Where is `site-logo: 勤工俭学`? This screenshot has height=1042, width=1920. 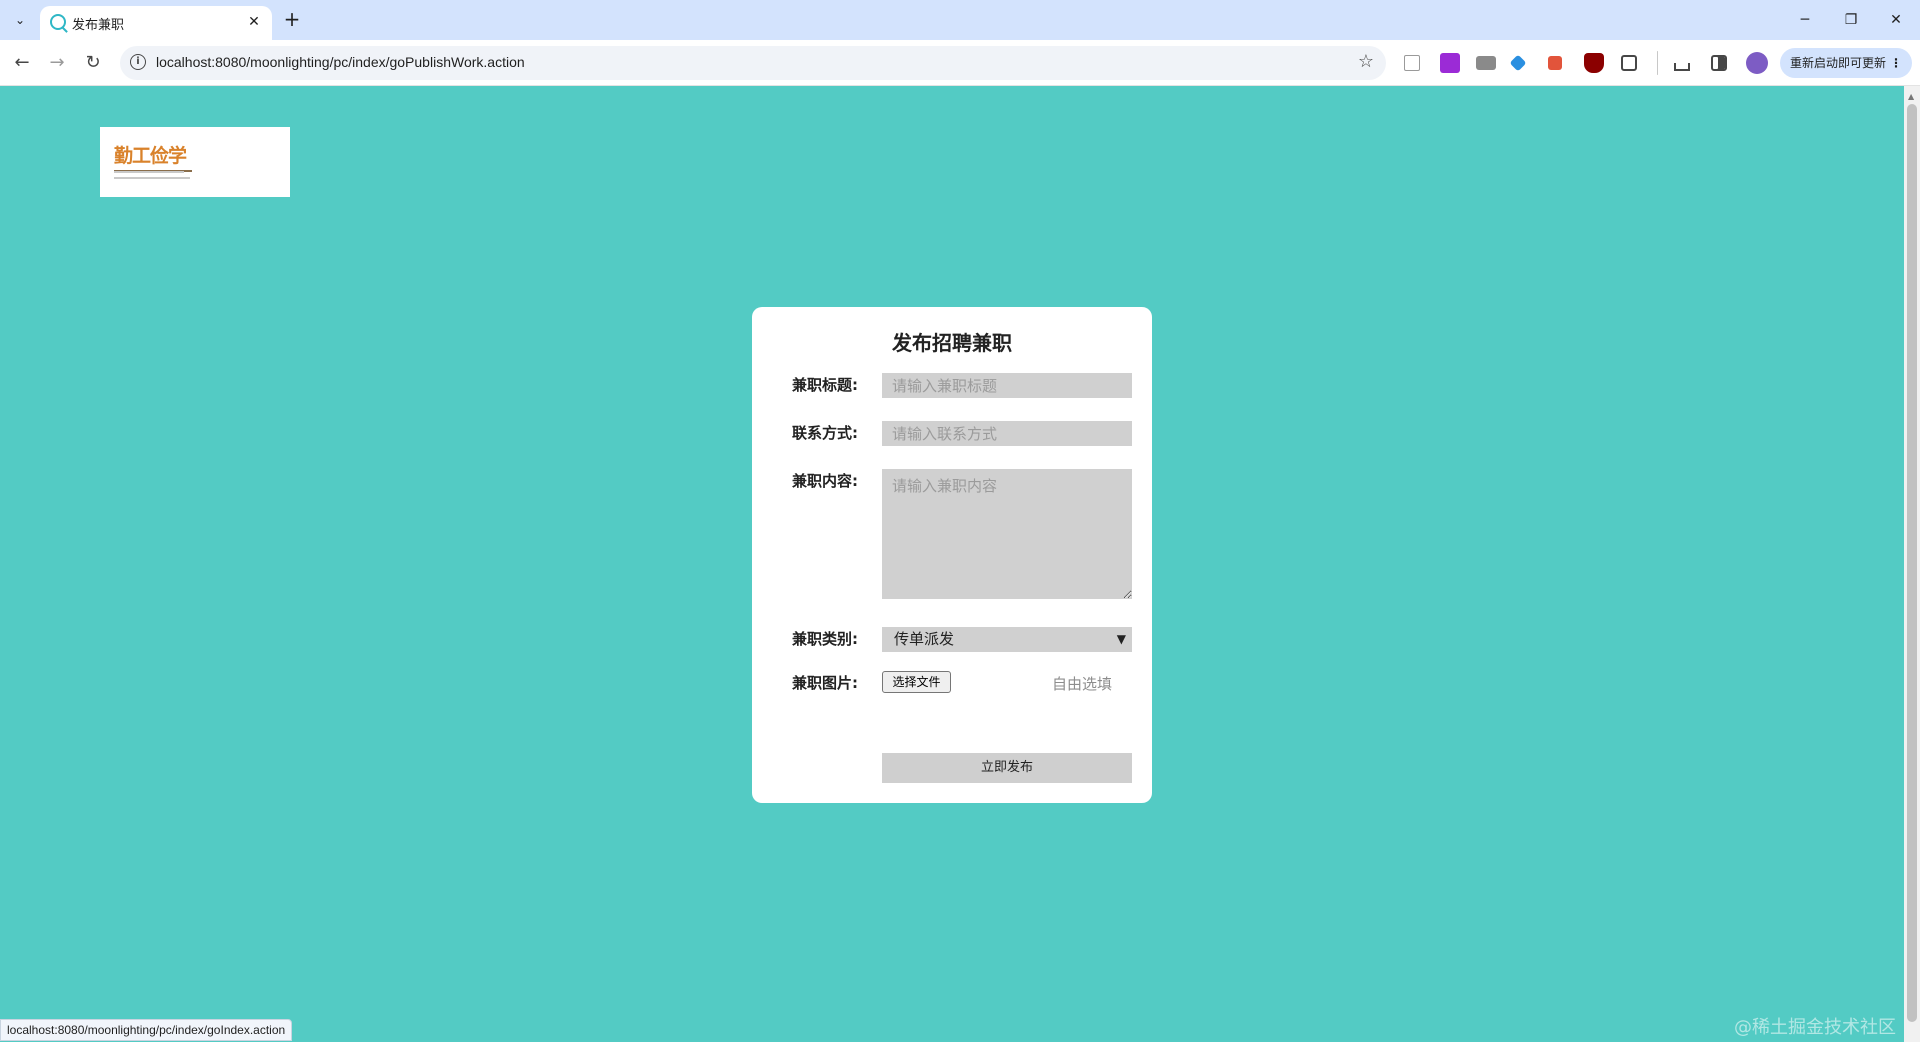
site-logo: 勤工俭学 is located at coordinates (195, 162).